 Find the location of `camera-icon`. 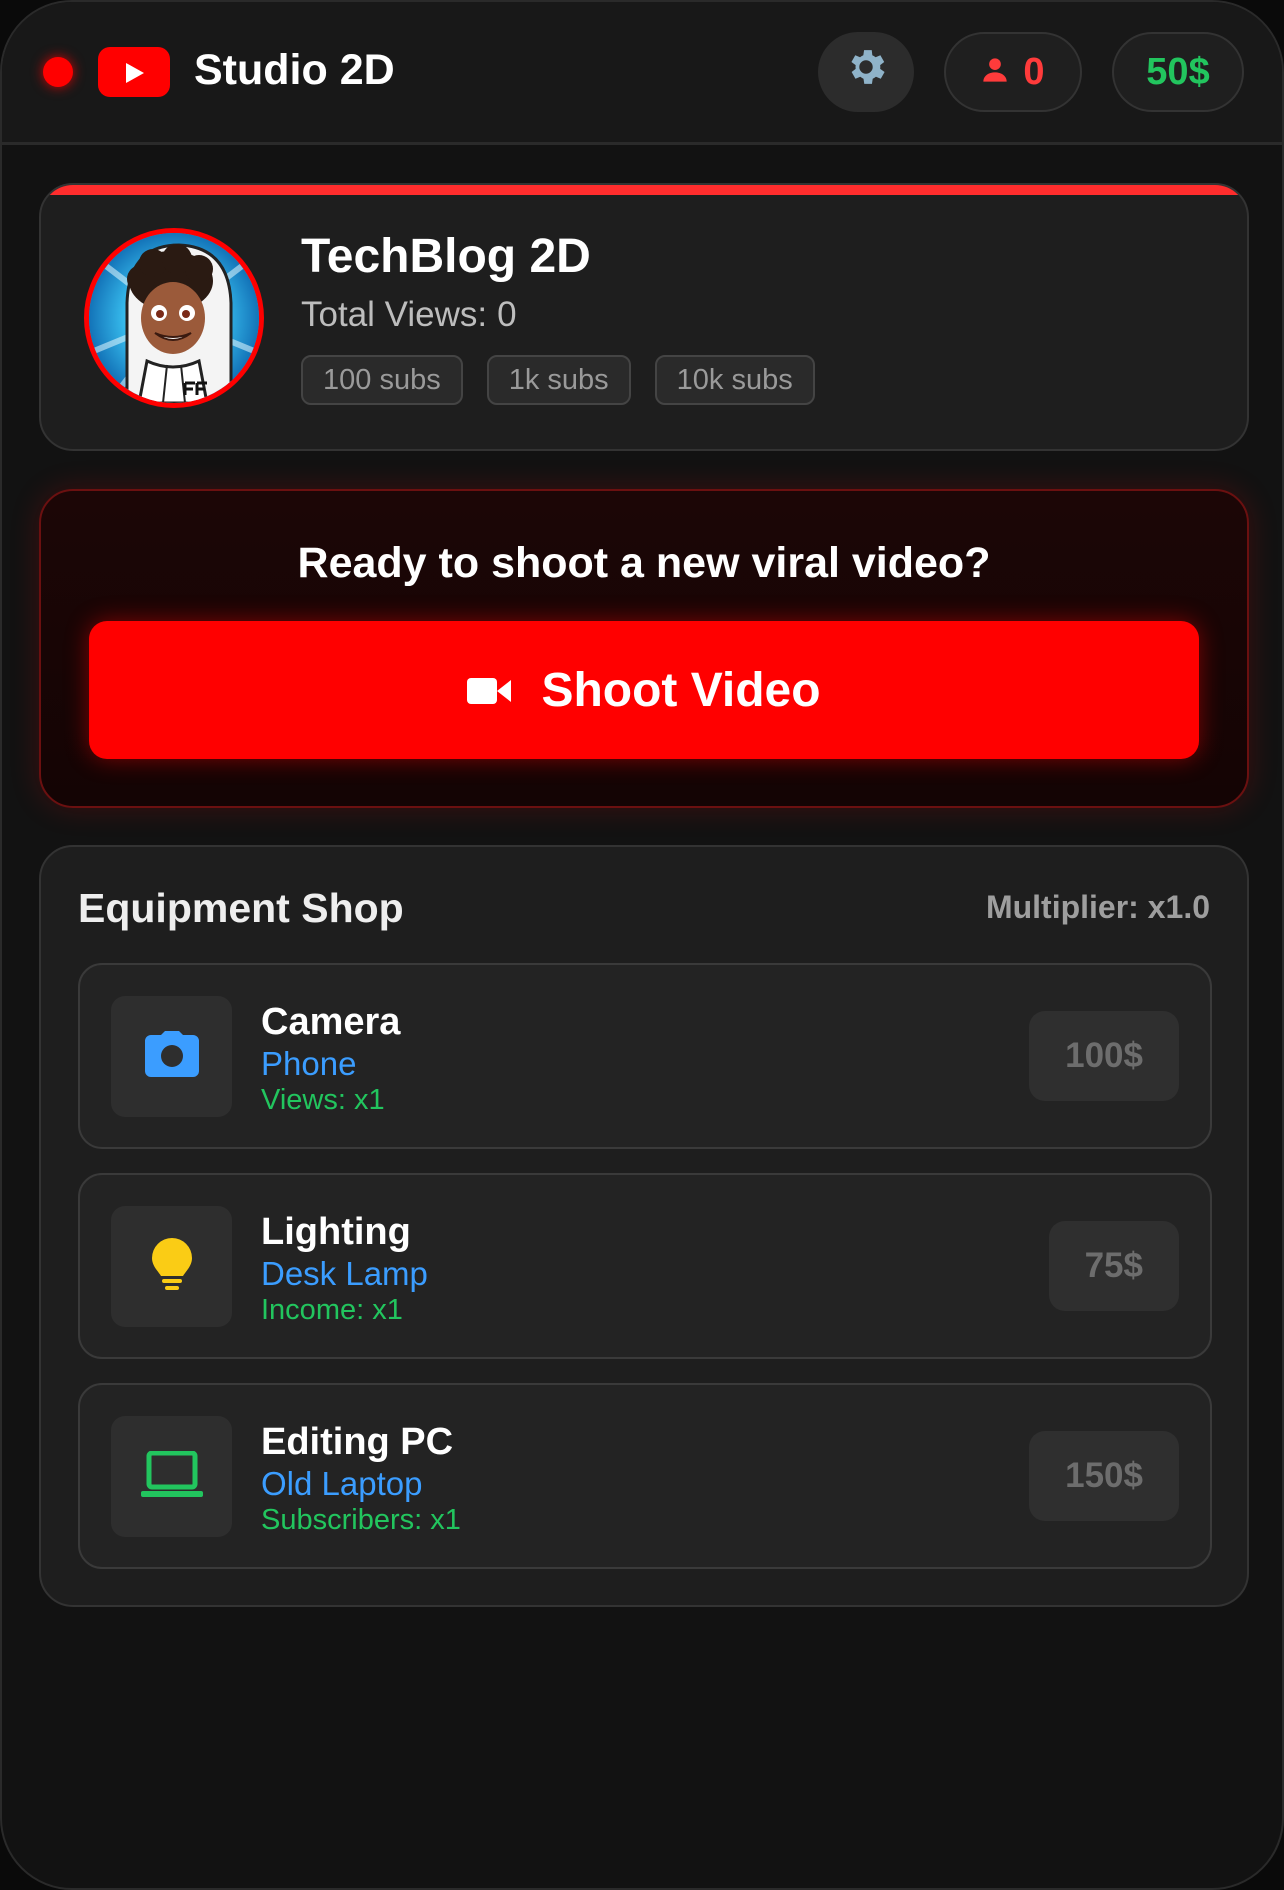

camera-icon is located at coordinates (171, 1056).